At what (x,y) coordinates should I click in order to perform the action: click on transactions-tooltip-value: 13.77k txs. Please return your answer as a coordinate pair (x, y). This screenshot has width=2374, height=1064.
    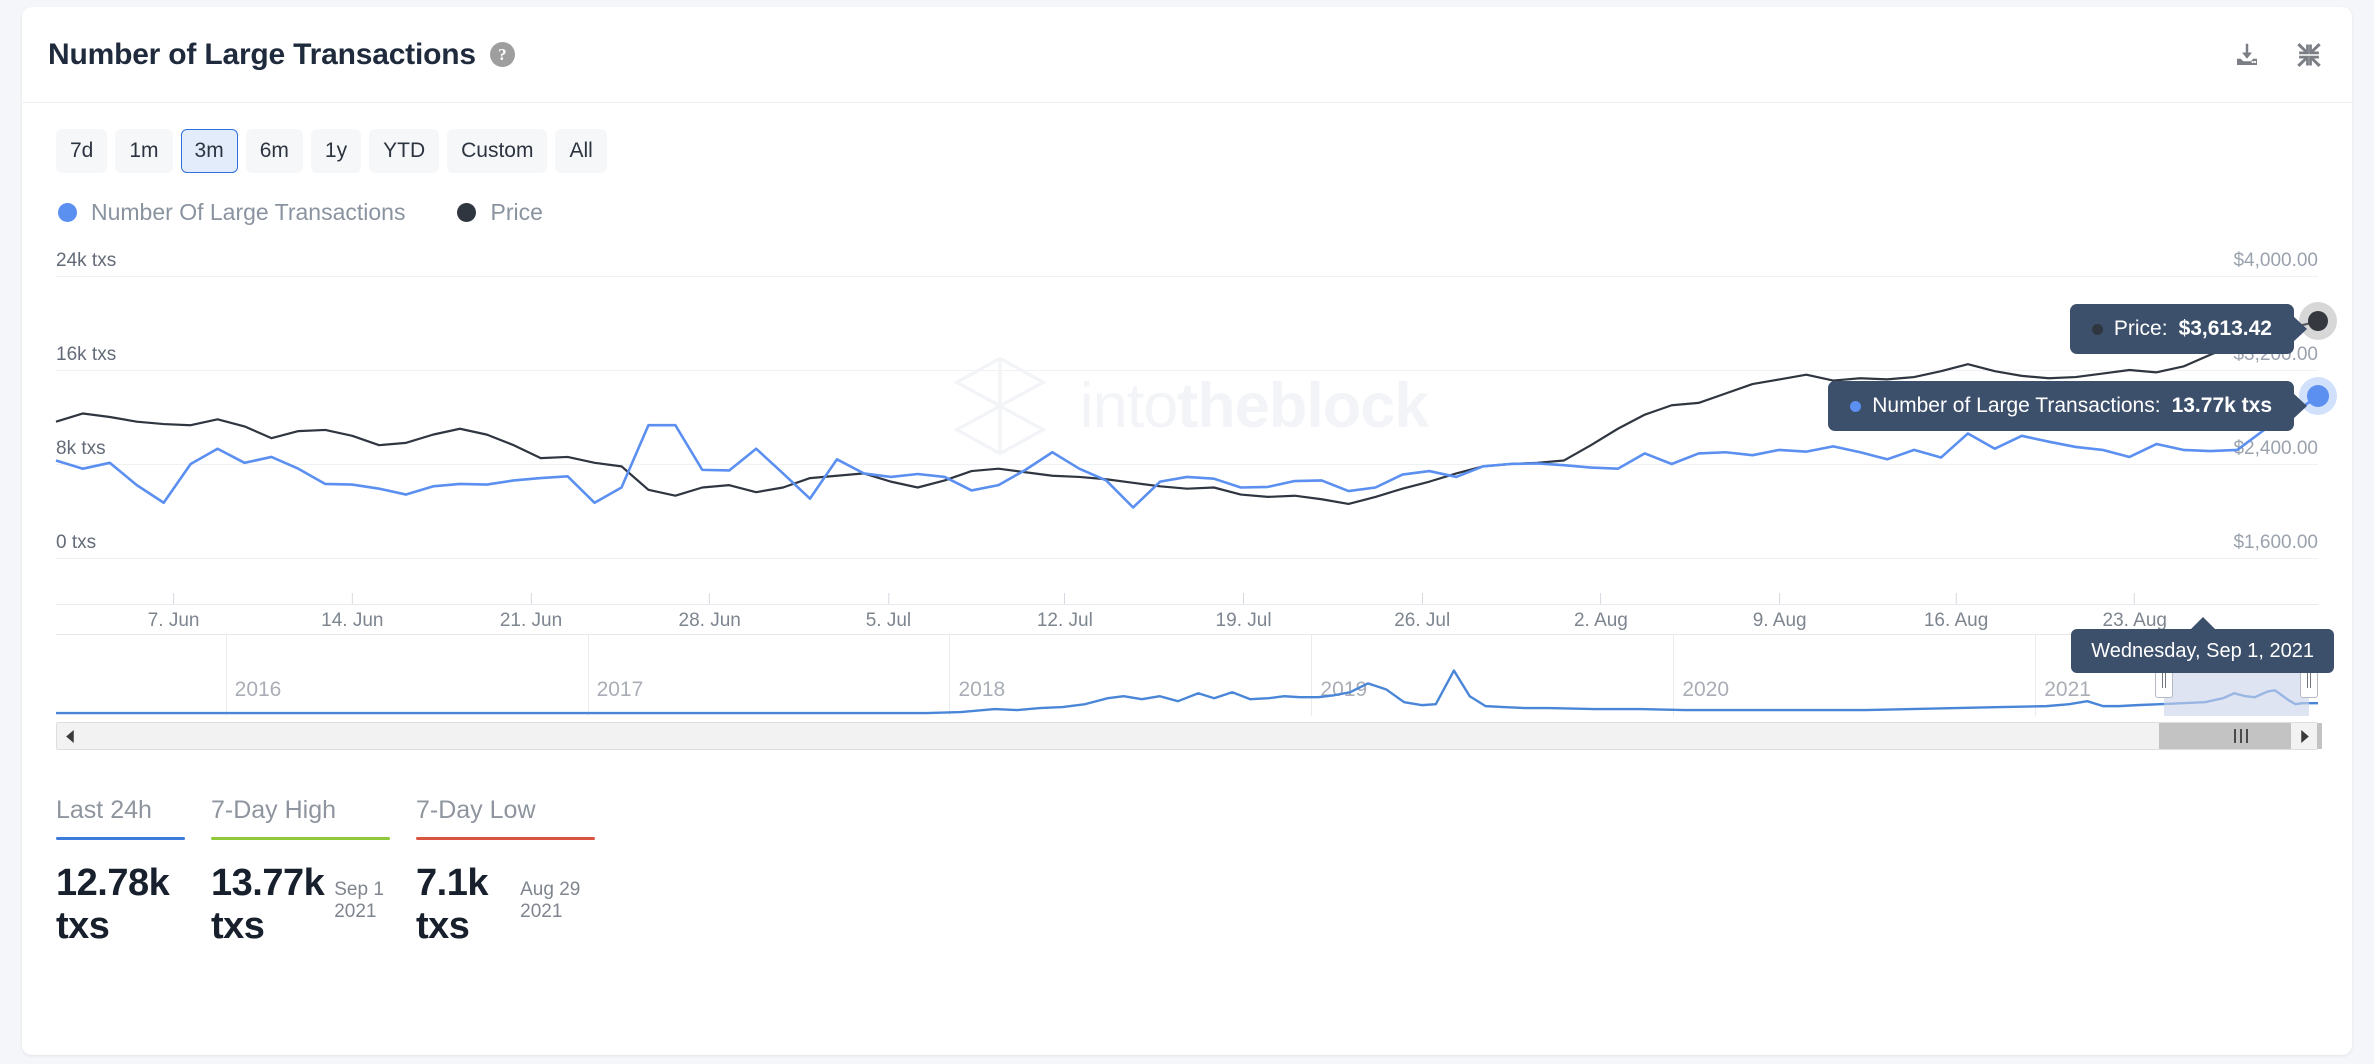
    Looking at the image, I should click on (2221, 405).